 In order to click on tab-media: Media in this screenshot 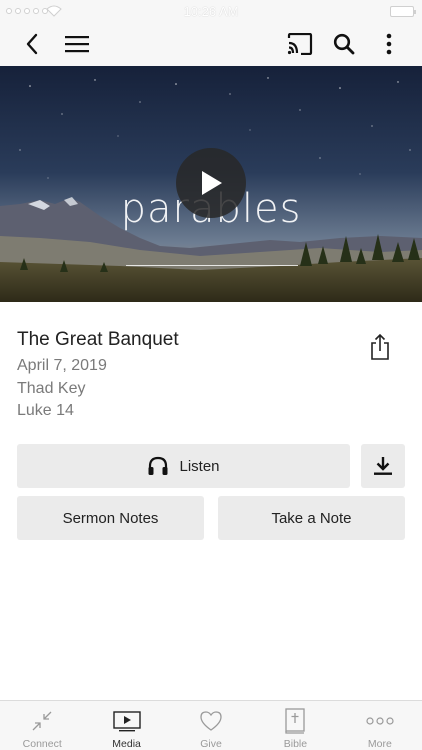, I will do `click(126, 725)`.